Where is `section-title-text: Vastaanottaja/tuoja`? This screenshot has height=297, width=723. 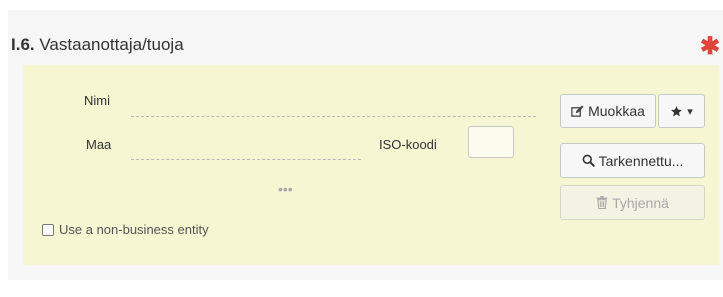
section-title-text: Vastaanottaja/tuoja is located at coordinates (111, 44).